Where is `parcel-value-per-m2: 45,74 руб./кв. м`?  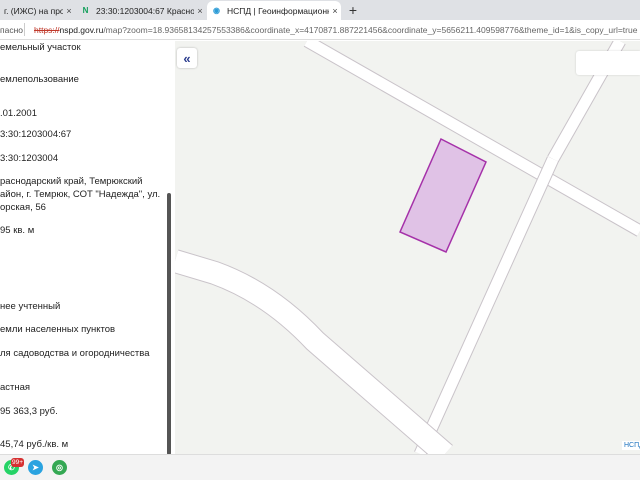
parcel-value-per-m2: 45,74 руб./кв. м is located at coordinates (34, 444).